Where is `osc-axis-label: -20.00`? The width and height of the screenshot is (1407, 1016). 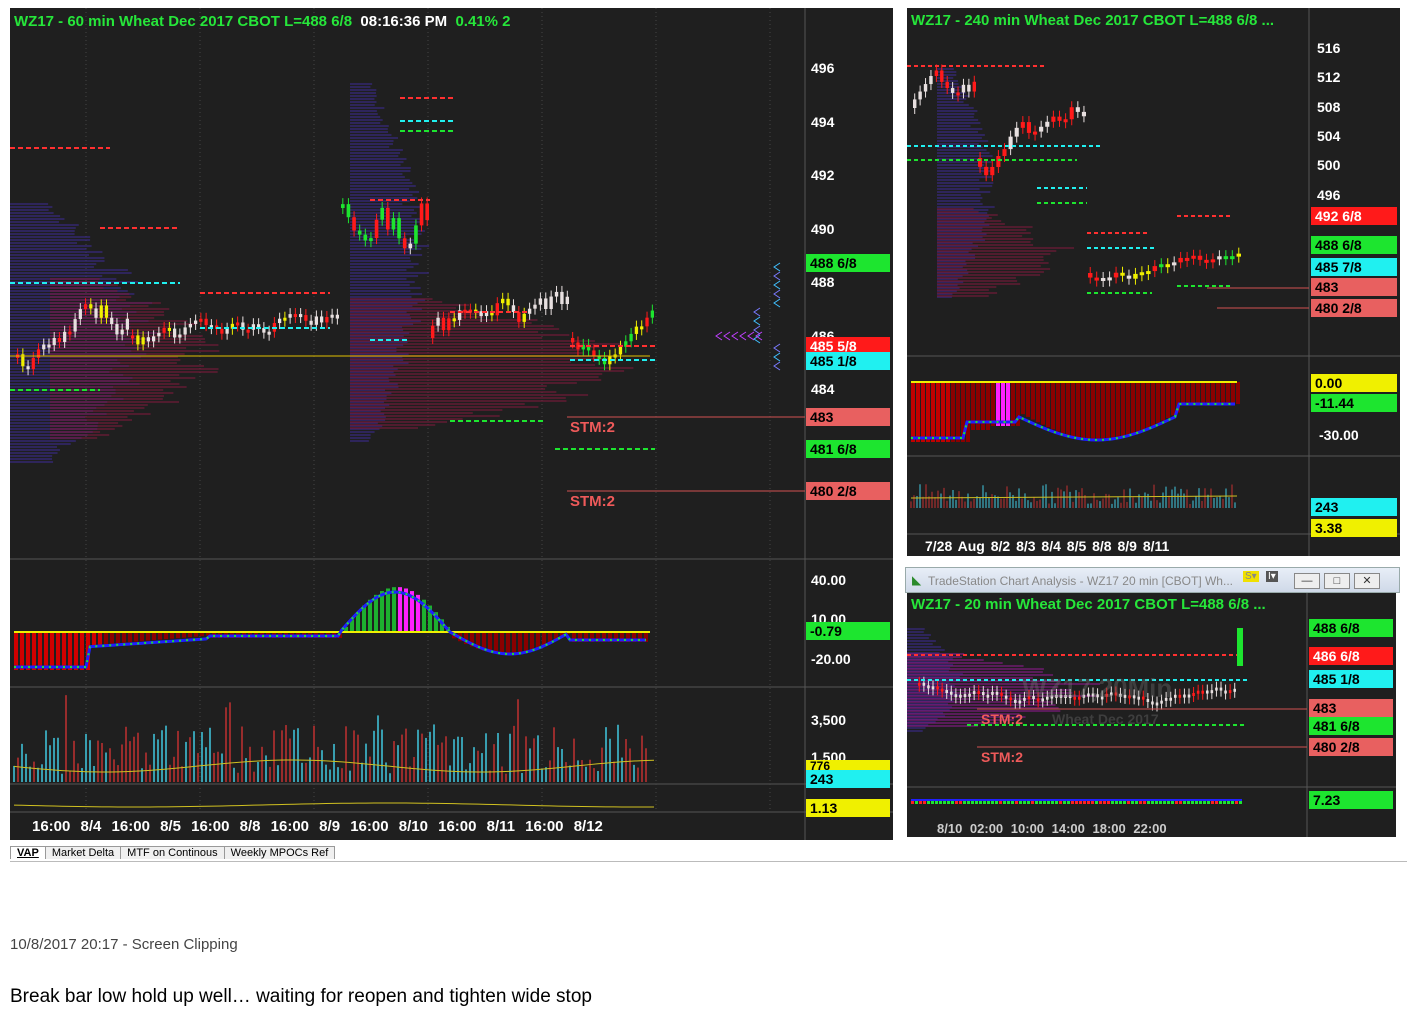 osc-axis-label: -20.00 is located at coordinates (831, 659).